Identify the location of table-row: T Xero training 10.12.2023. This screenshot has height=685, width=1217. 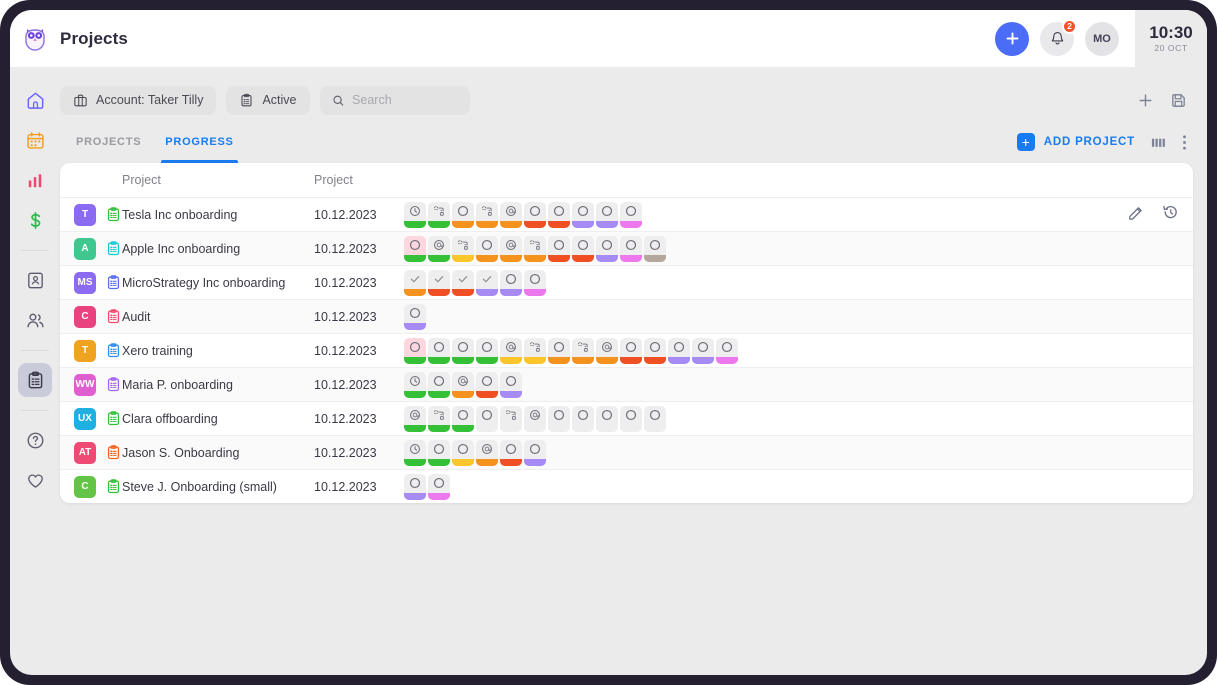
(626, 350).